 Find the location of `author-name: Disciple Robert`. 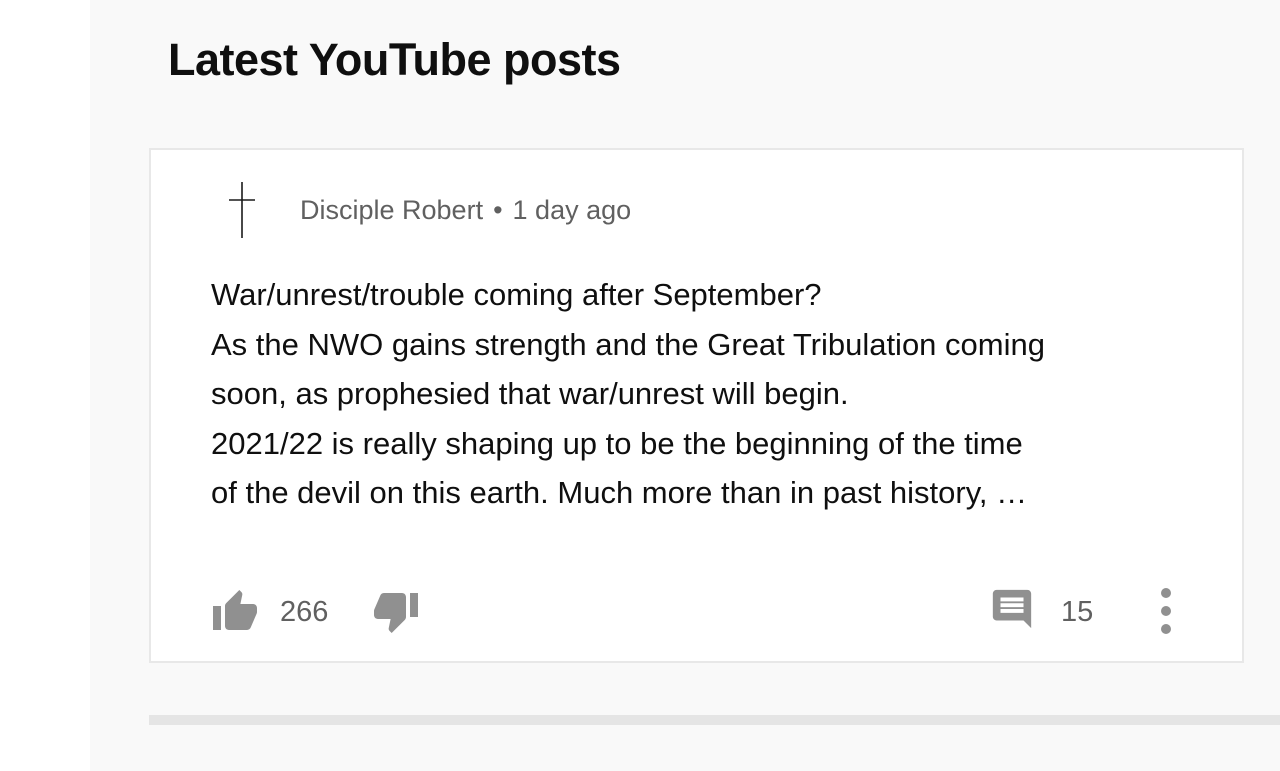

author-name: Disciple Robert is located at coordinates (391, 210).